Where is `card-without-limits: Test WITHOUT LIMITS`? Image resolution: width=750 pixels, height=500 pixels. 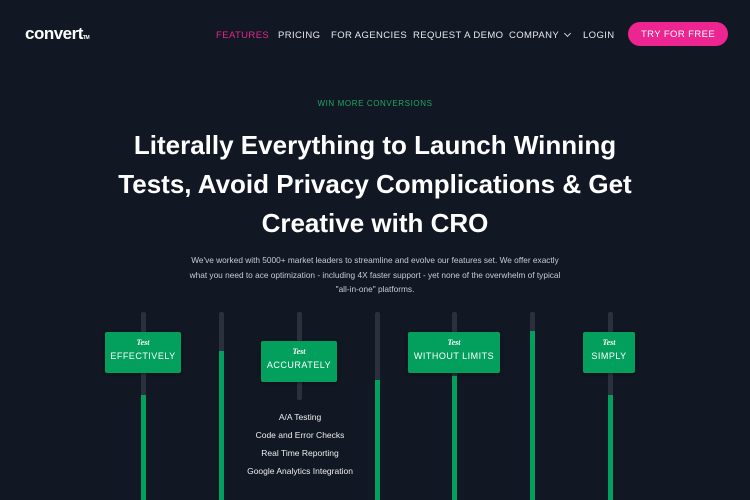
card-without-limits: Test WITHOUT LIMITS is located at coordinates (454, 352).